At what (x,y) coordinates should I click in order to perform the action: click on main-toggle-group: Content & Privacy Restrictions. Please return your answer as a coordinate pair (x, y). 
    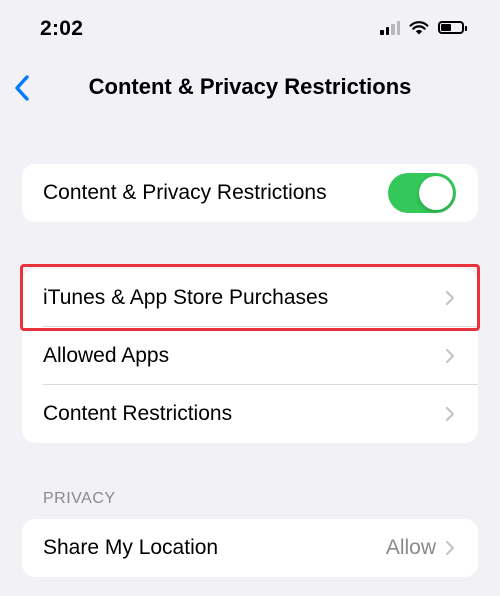
    Looking at the image, I should click on (250, 193).